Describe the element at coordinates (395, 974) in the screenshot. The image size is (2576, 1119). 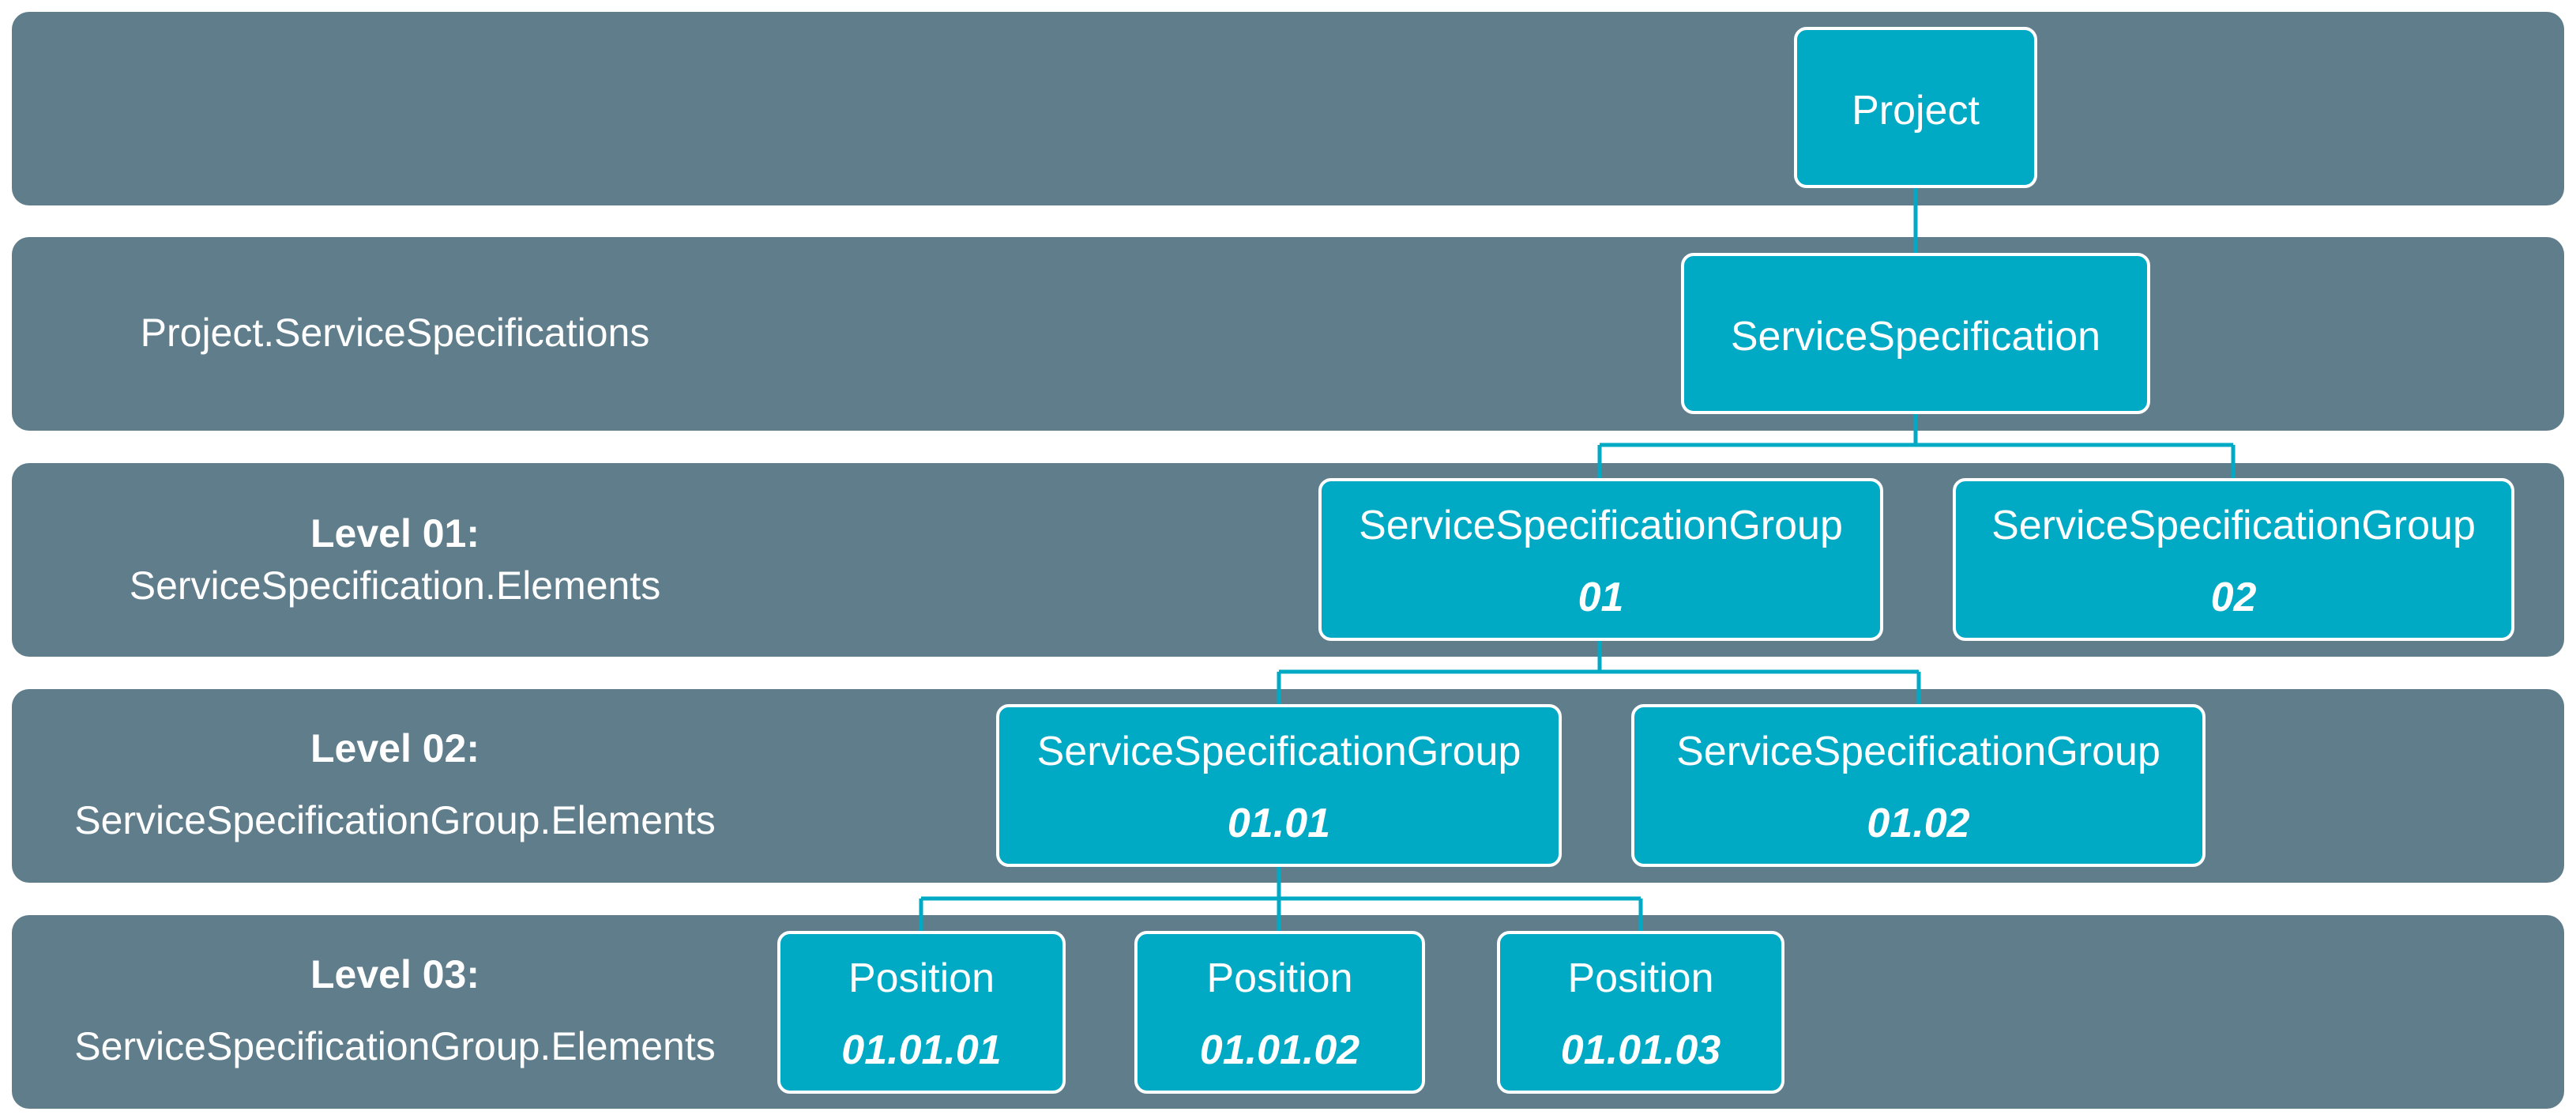
I see `band-heading-level-03: Level 03:` at that location.